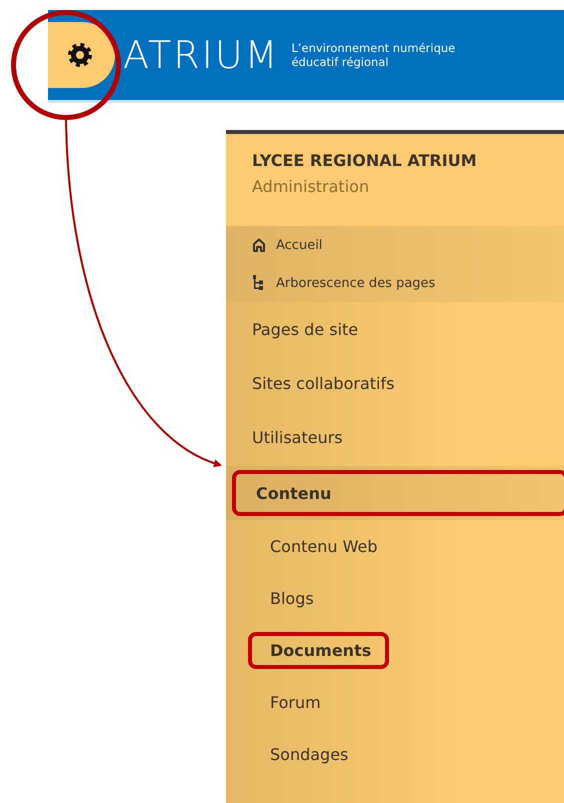 This screenshot has width=564, height=803. I want to click on settings-button, so click(81, 55).